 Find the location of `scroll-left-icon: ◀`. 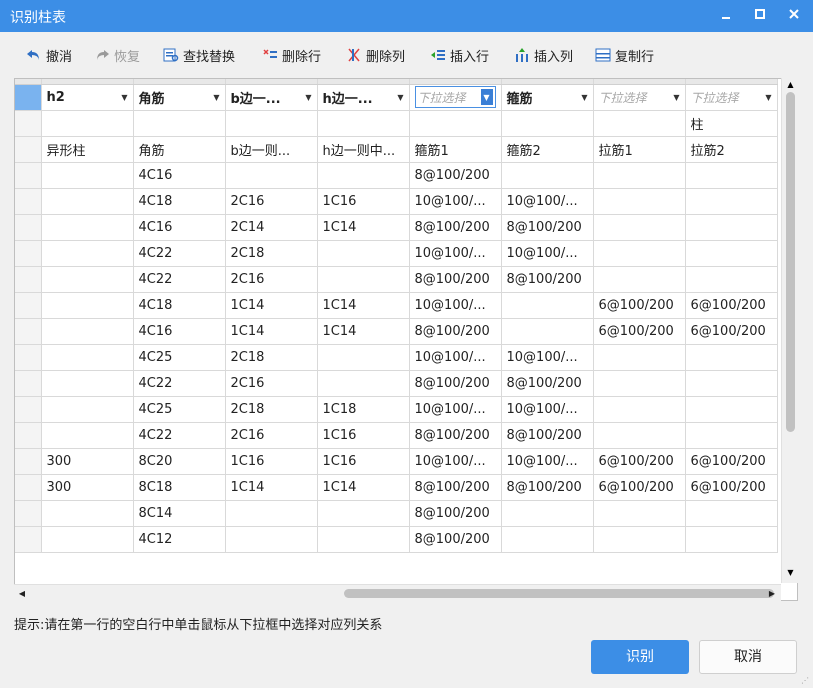

scroll-left-icon: ◀ is located at coordinates (22, 593).